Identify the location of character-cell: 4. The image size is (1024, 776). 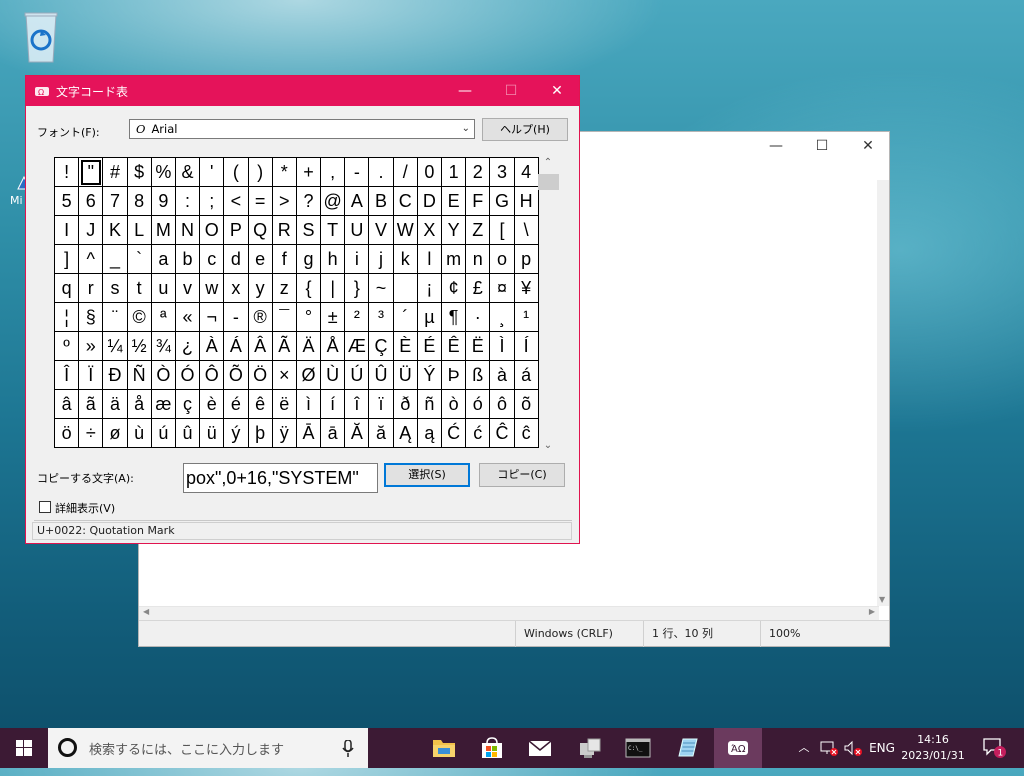
(526, 172).